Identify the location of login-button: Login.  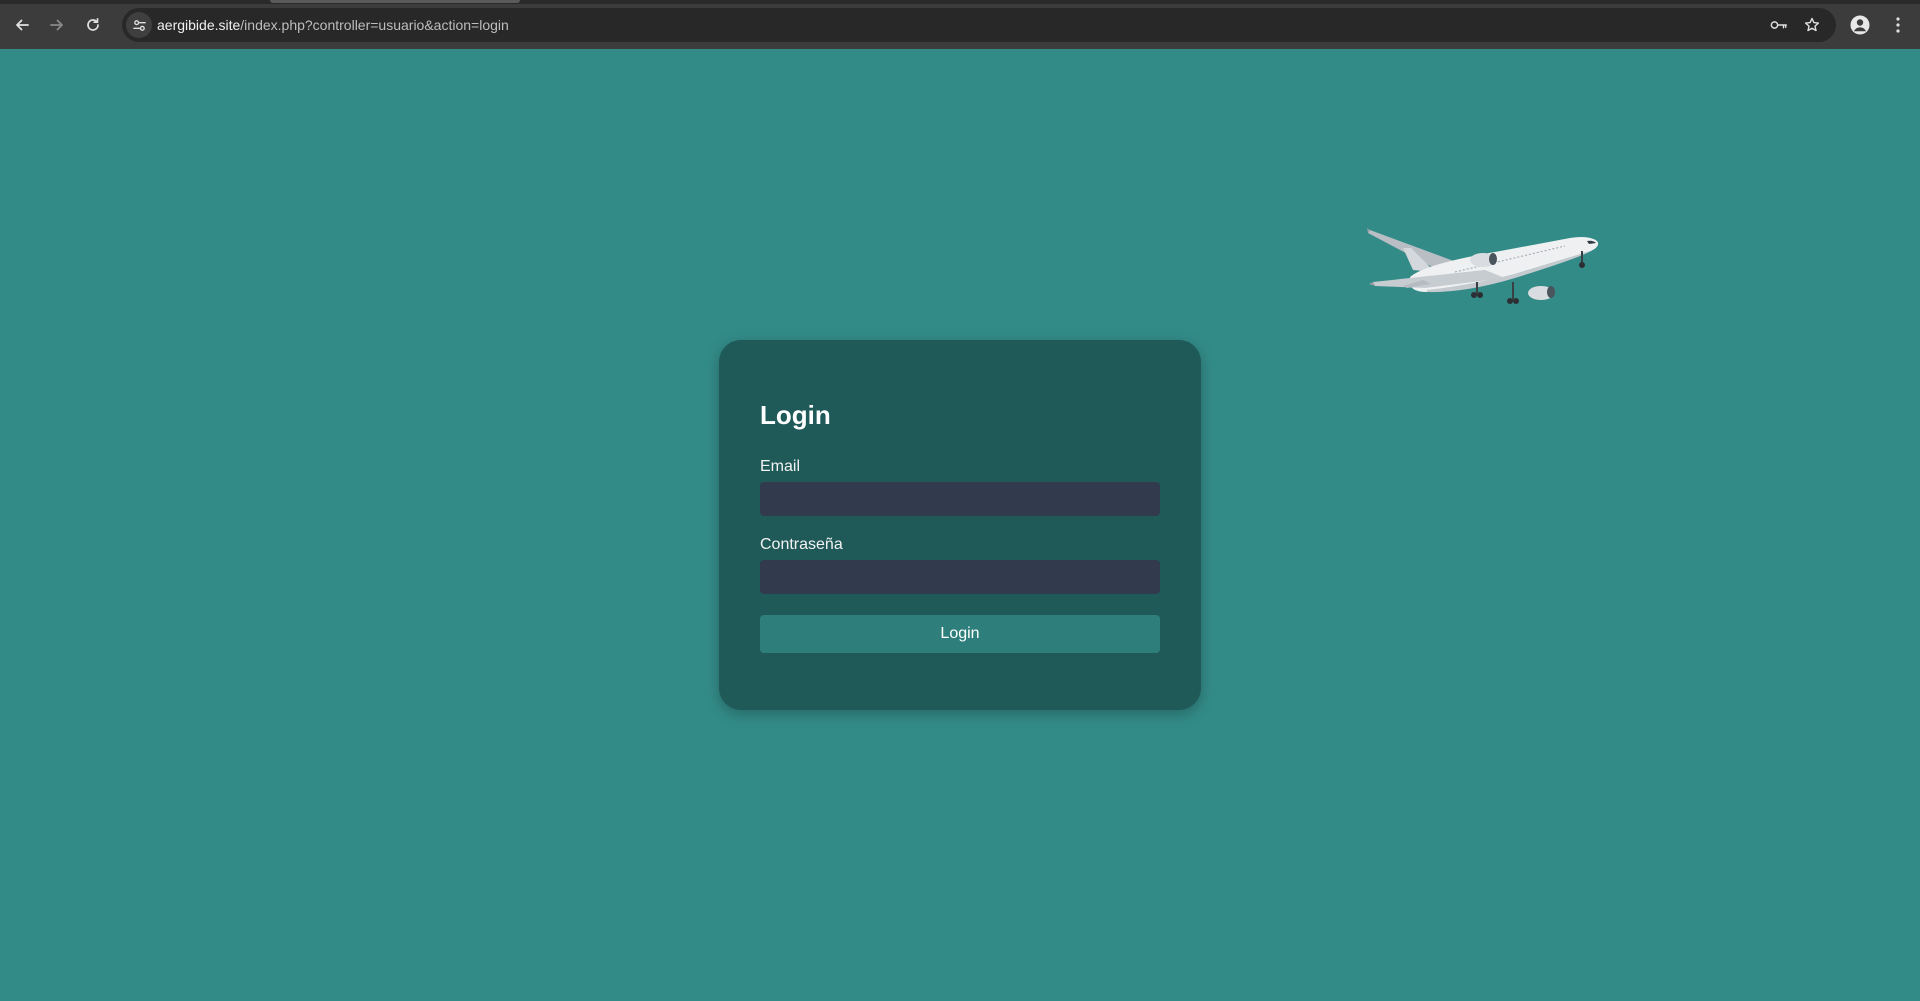
(960, 634).